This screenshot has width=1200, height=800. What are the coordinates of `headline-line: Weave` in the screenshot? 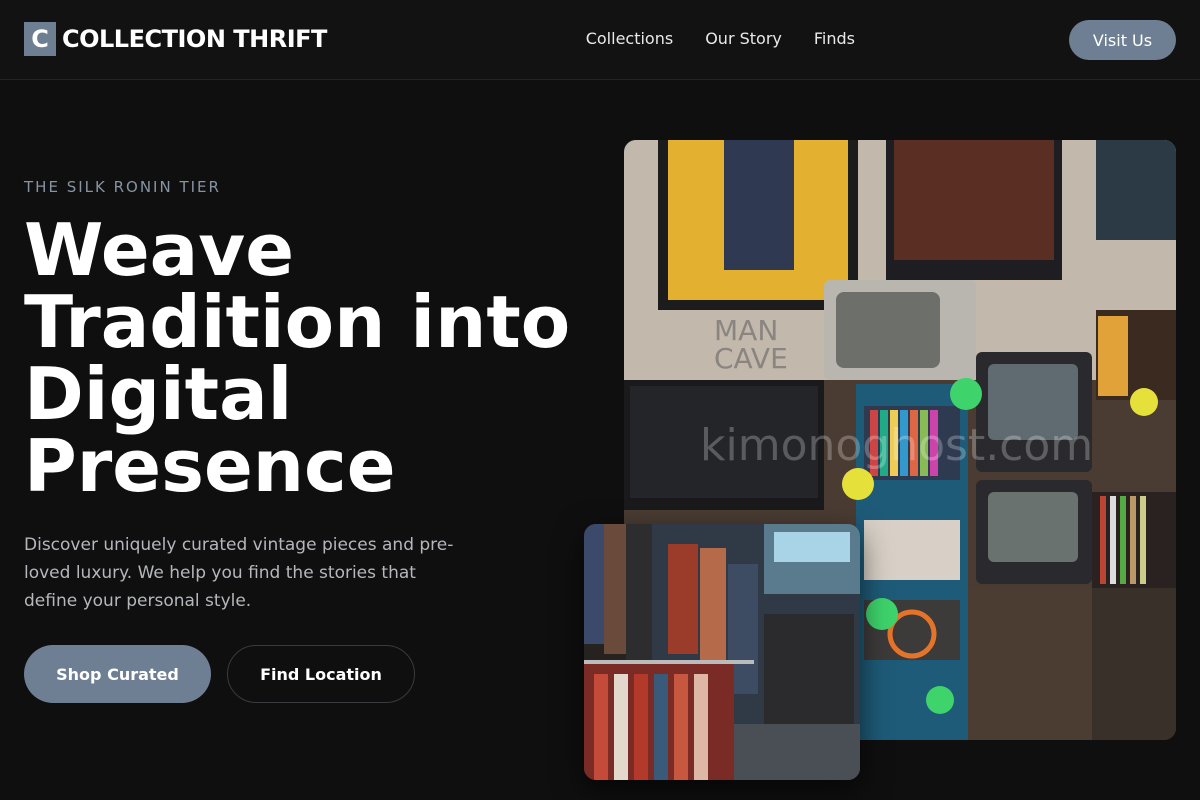 It's located at (159, 250).